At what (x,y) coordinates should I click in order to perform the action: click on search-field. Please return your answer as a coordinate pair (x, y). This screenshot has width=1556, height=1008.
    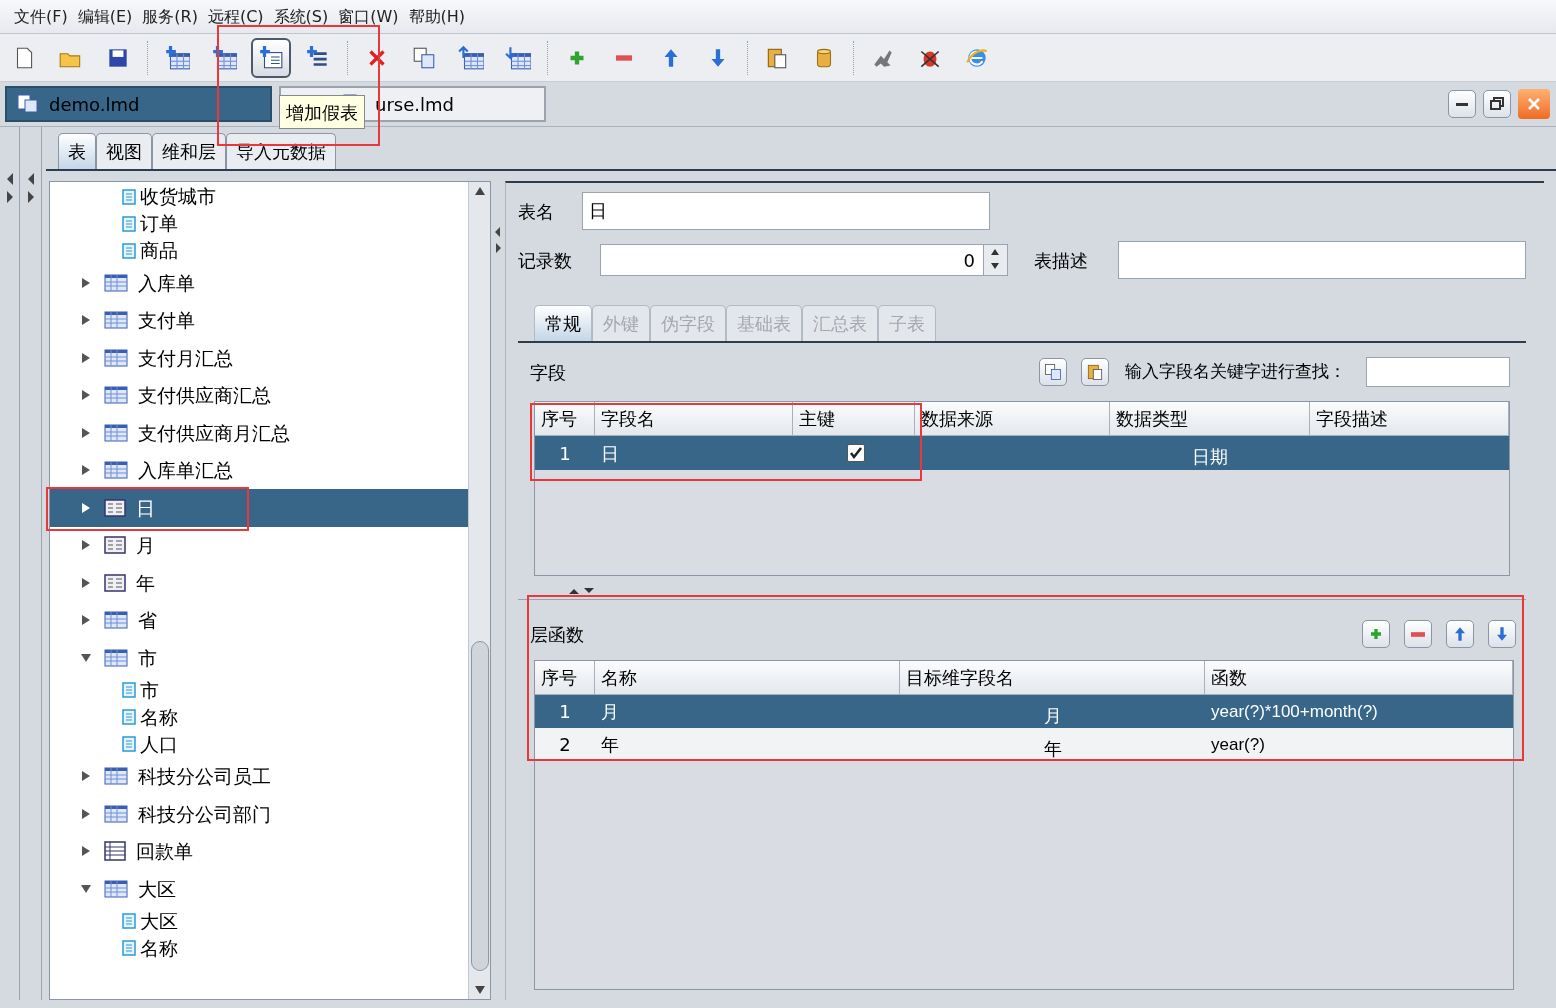
    Looking at the image, I should click on (1438, 372).